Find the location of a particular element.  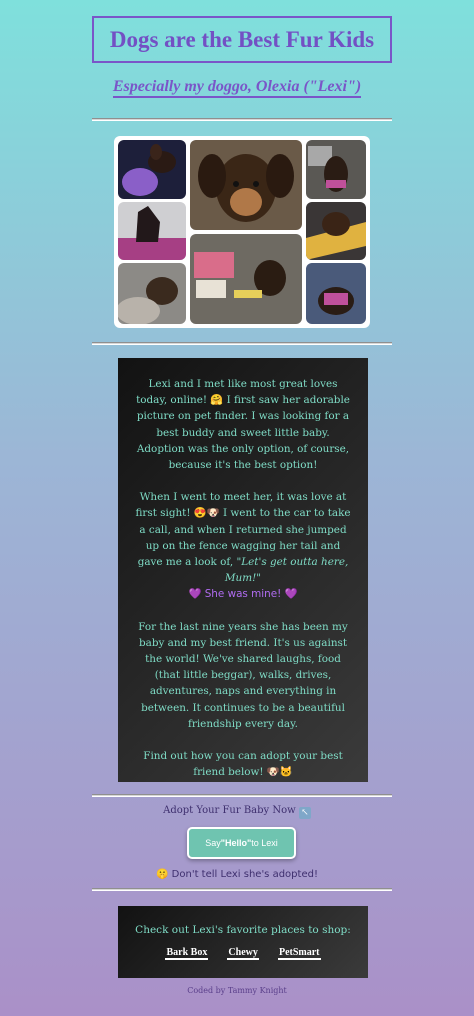

button-bold: "Hello" is located at coordinates (236, 843).